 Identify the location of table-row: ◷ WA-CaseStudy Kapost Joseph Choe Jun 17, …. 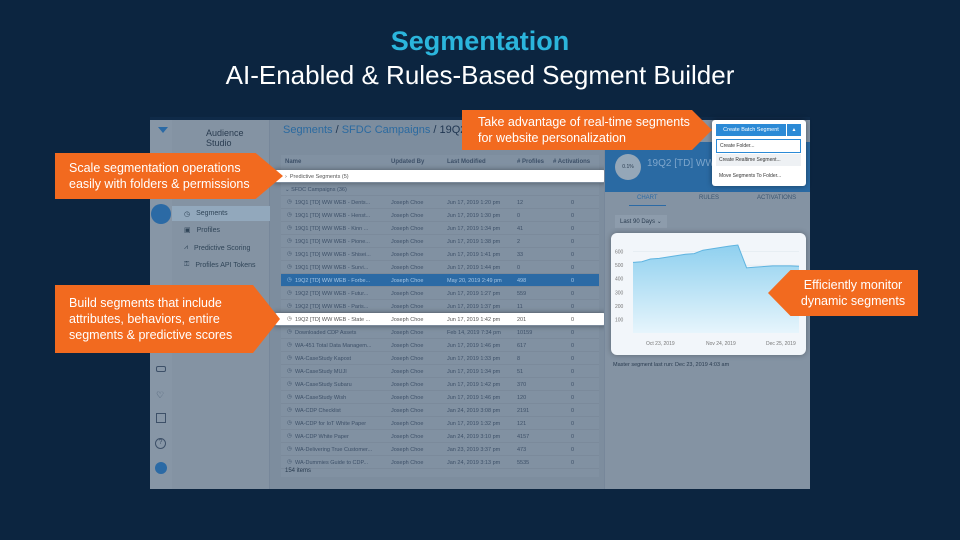
(440, 358).